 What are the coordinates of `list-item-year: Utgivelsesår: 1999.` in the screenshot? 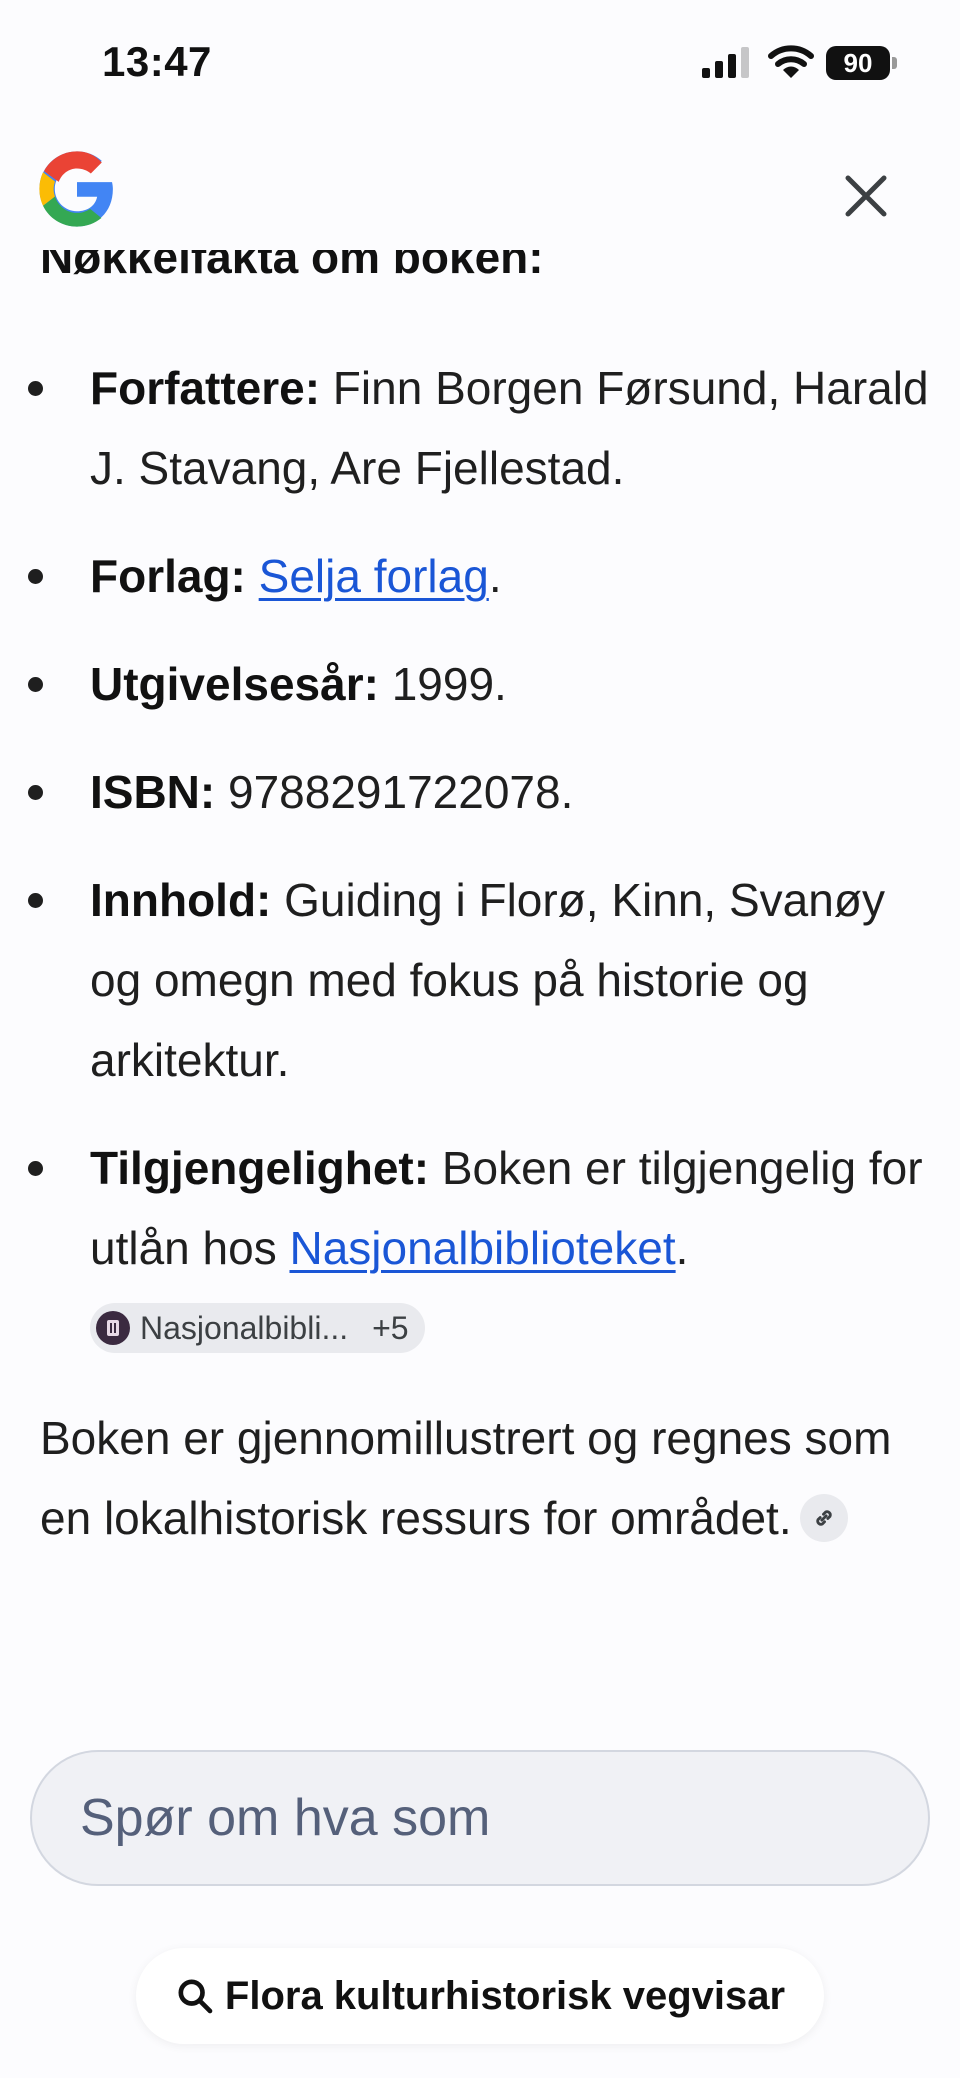 It's located at (480, 684).